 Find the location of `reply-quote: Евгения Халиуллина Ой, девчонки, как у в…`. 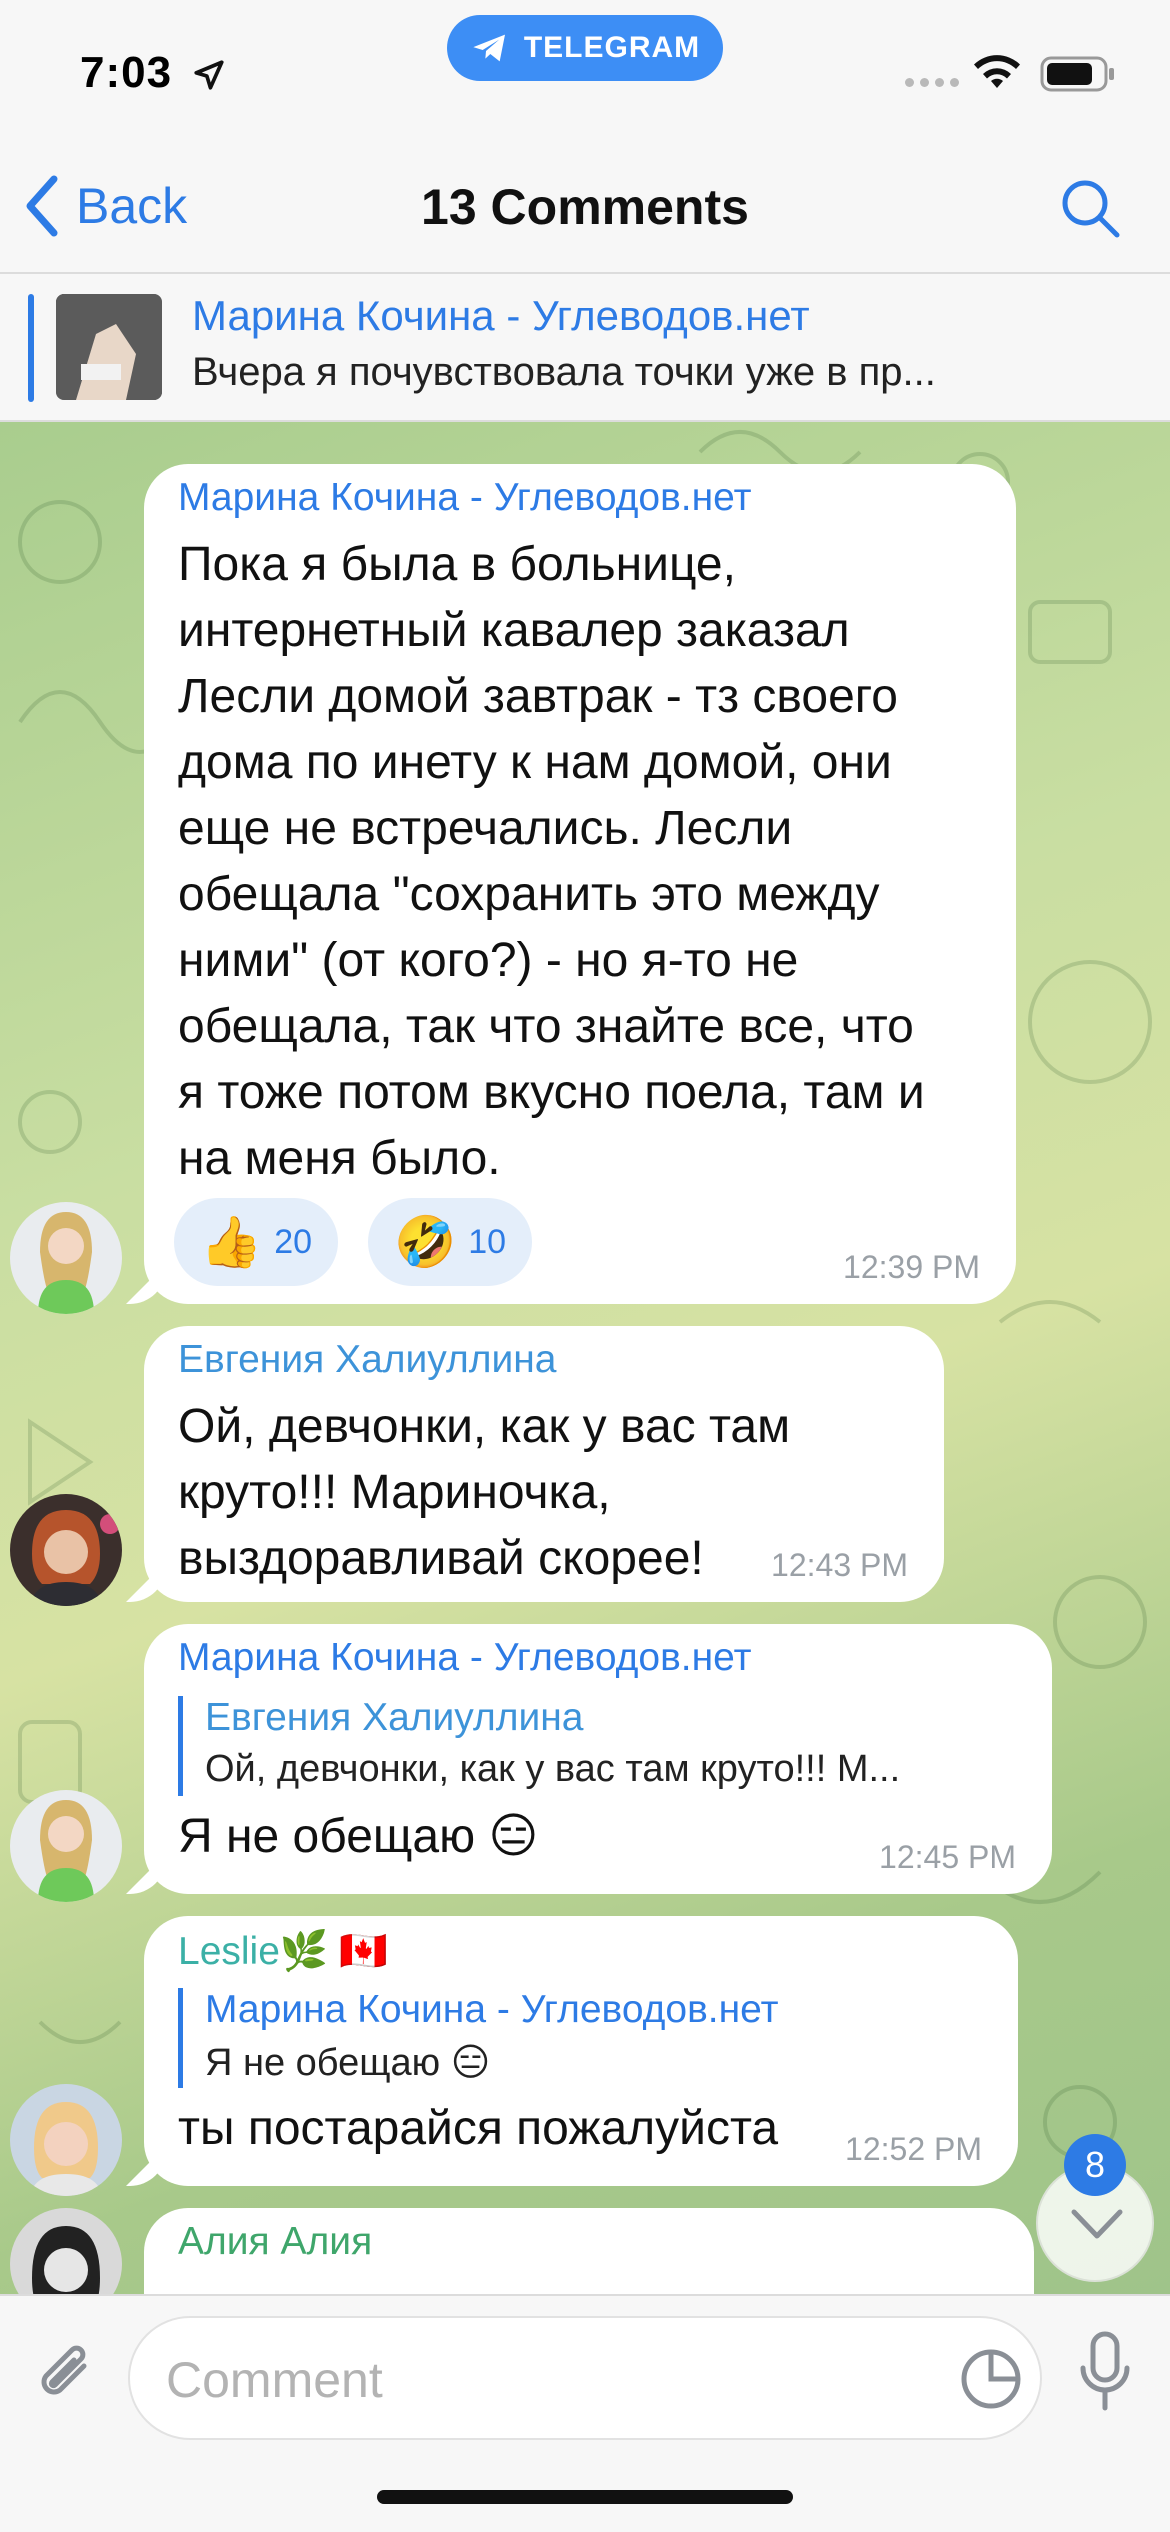

reply-quote: Евгения Халиуллина Ой, девчонки, как у в… is located at coordinates (598, 1746).